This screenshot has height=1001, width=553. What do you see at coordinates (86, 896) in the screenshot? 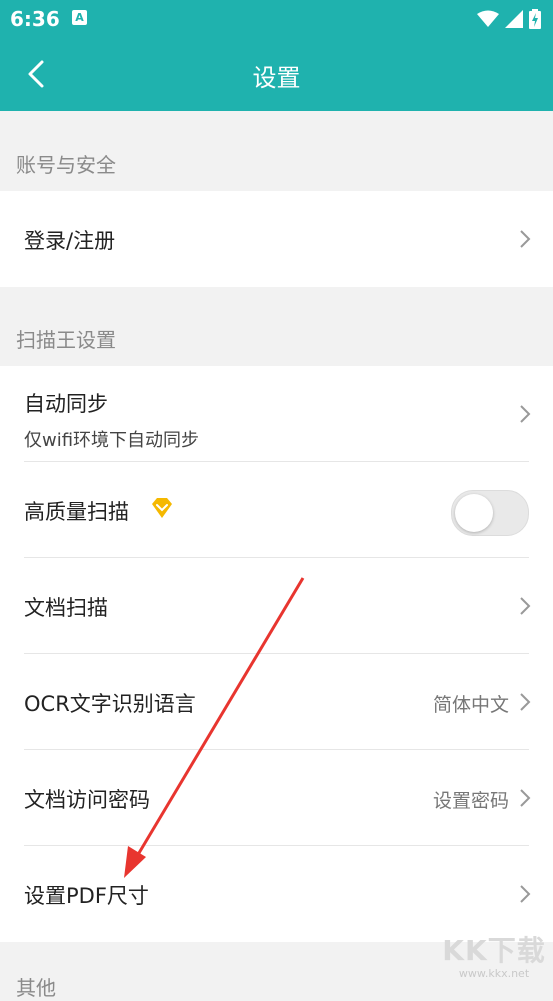
I see `row-label: 设置PDF尺寸` at bounding box center [86, 896].